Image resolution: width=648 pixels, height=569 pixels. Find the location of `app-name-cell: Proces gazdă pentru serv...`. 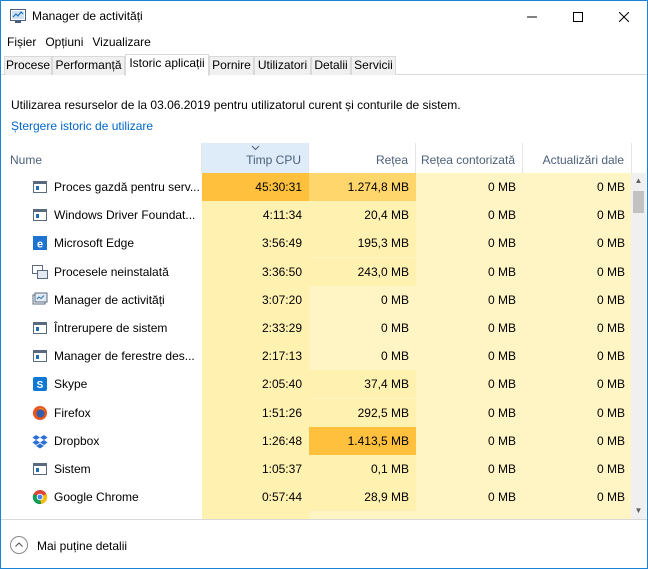

app-name-cell: Proces gazdă pentru serv... is located at coordinates (102, 187).